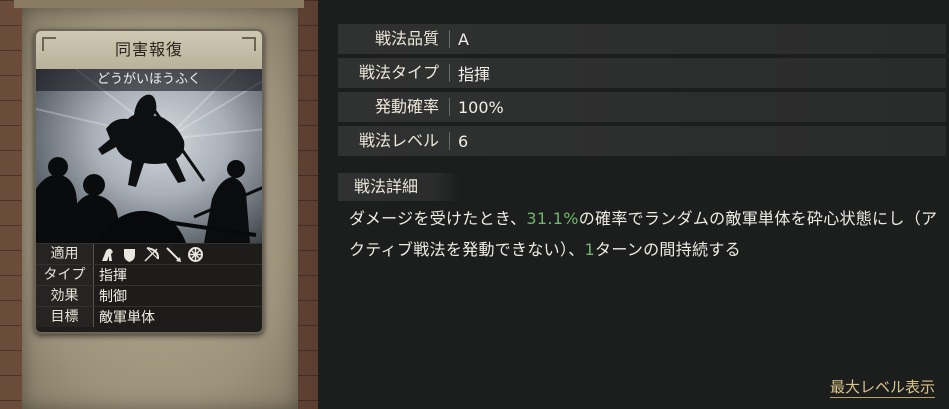 This screenshot has width=949, height=409. Describe the element at coordinates (642, 107) in the screenshot. I see `stat-row-activation-rate: 発動確率 100%` at that location.